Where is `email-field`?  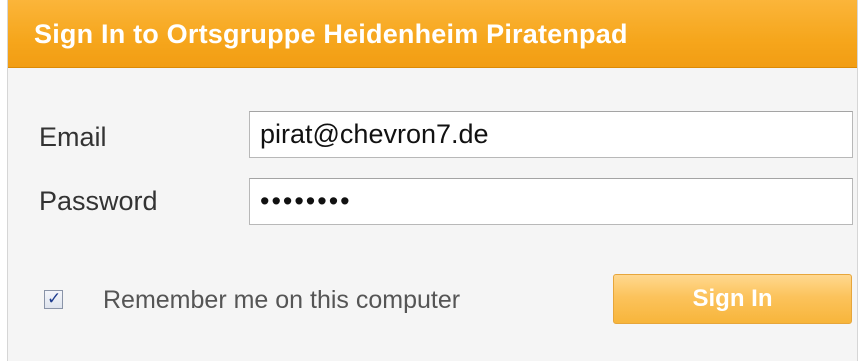
email-field is located at coordinates (551, 134).